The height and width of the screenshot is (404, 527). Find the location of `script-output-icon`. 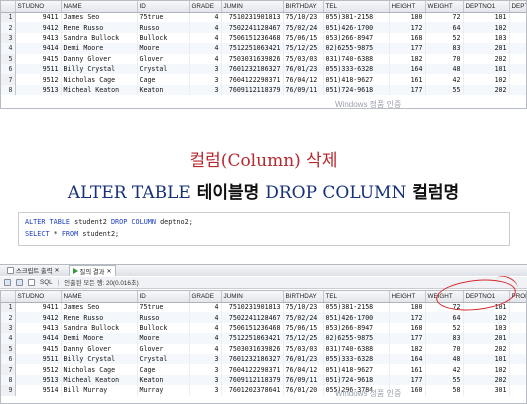

script-output-icon is located at coordinates (10, 270).